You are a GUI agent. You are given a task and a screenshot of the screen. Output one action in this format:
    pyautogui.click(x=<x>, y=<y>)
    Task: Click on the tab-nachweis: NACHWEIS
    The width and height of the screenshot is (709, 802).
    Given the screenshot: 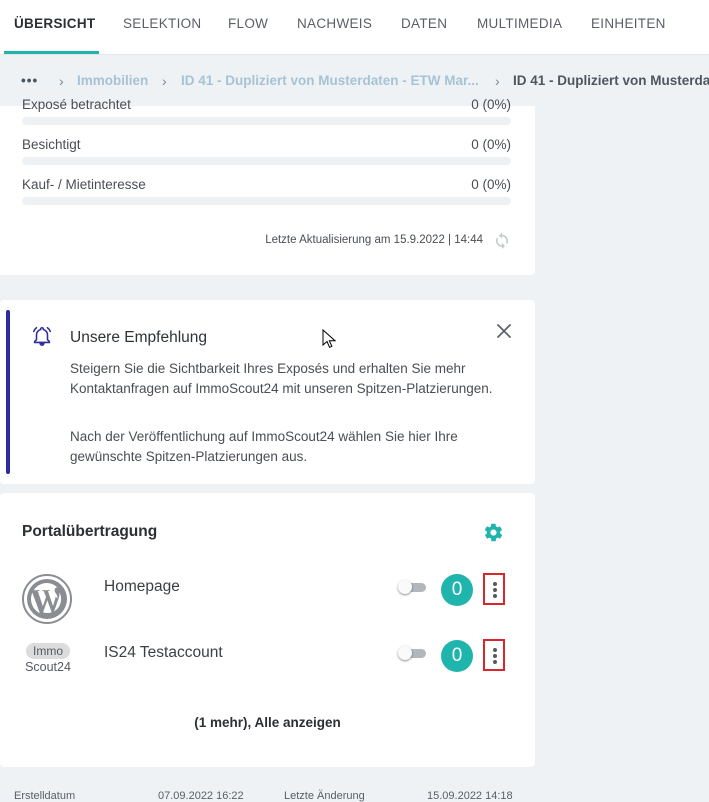 What is the action you would take?
    pyautogui.click(x=334, y=23)
    